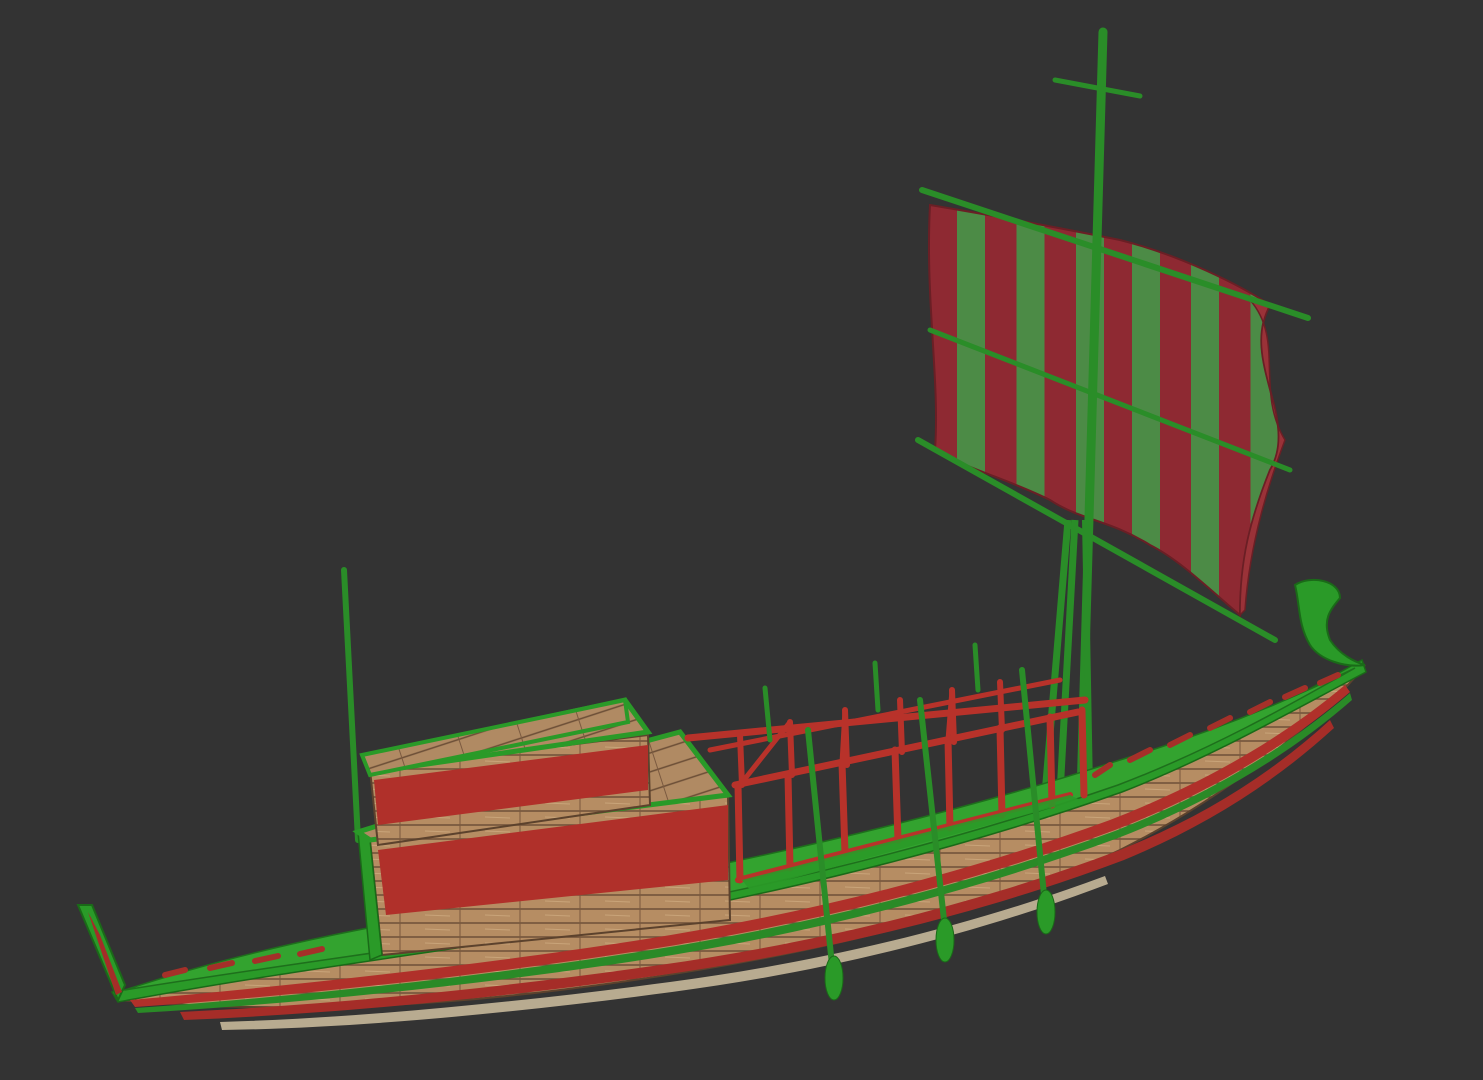 The image size is (1483, 1080). I want to click on oar-2-blade, so click(945, 940).